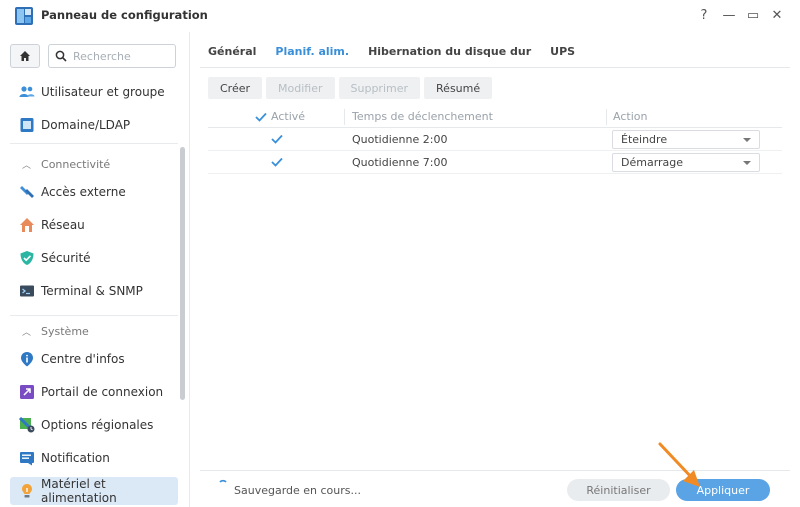  I want to click on sidebar-item-regional-options: Options régionales, so click(94, 425).